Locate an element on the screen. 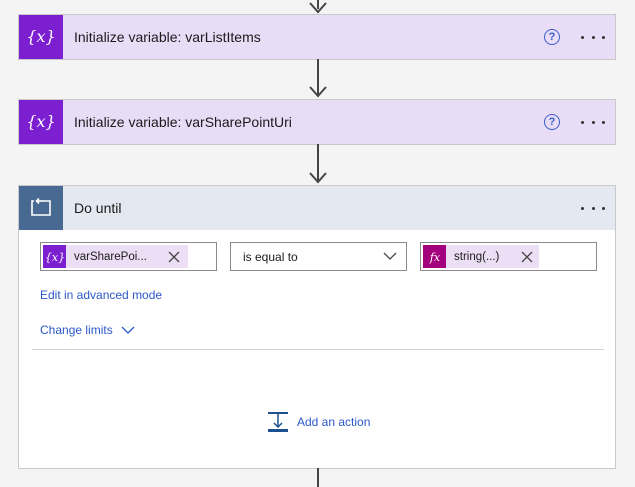  expression-icon: fx is located at coordinates (434, 256).